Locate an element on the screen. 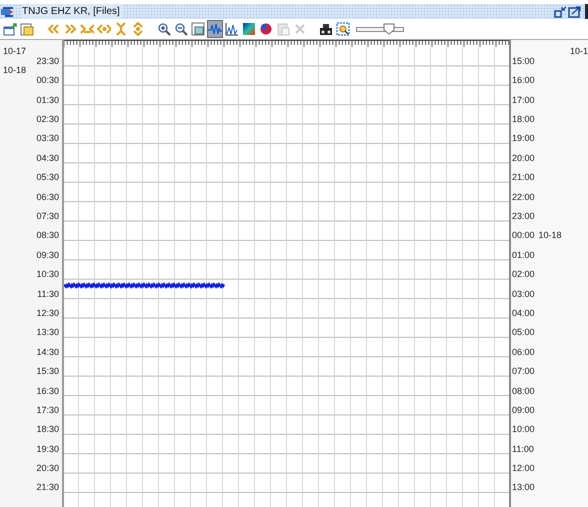  time-label: 01:00 is located at coordinates (523, 255).